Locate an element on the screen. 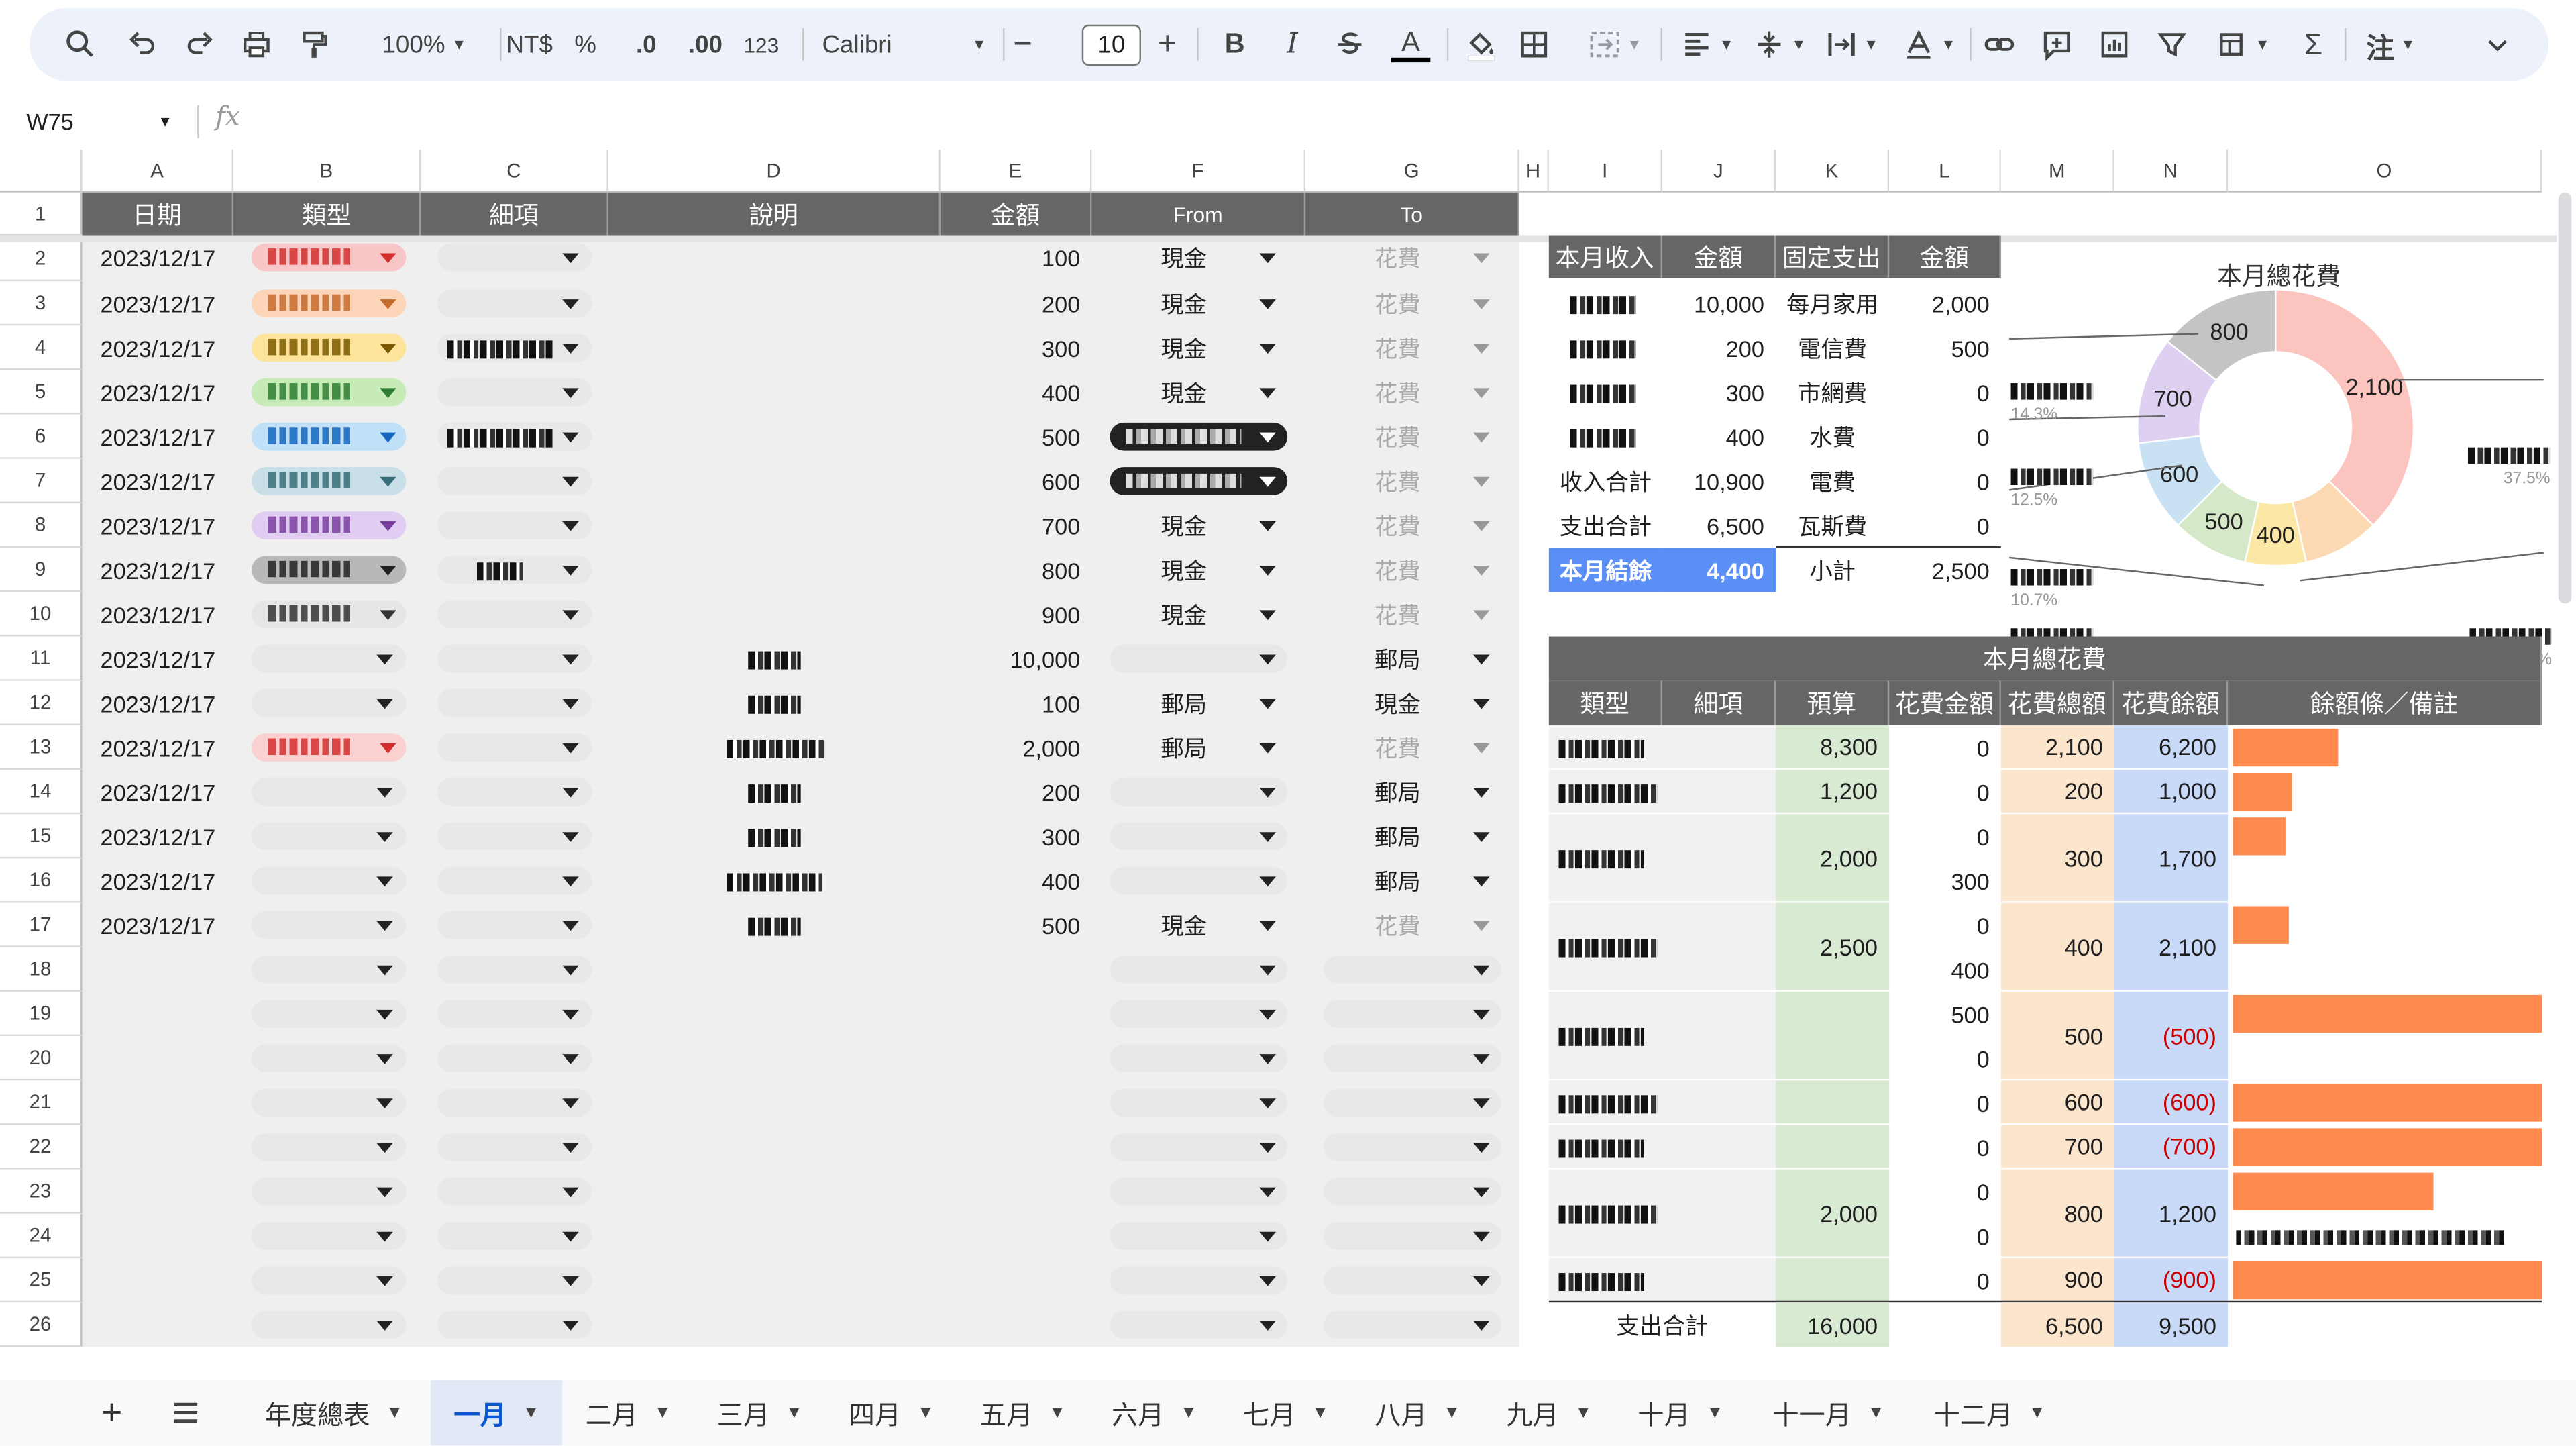 This screenshot has width=2576, height=1446. column-header: O is located at coordinates (2385, 172).